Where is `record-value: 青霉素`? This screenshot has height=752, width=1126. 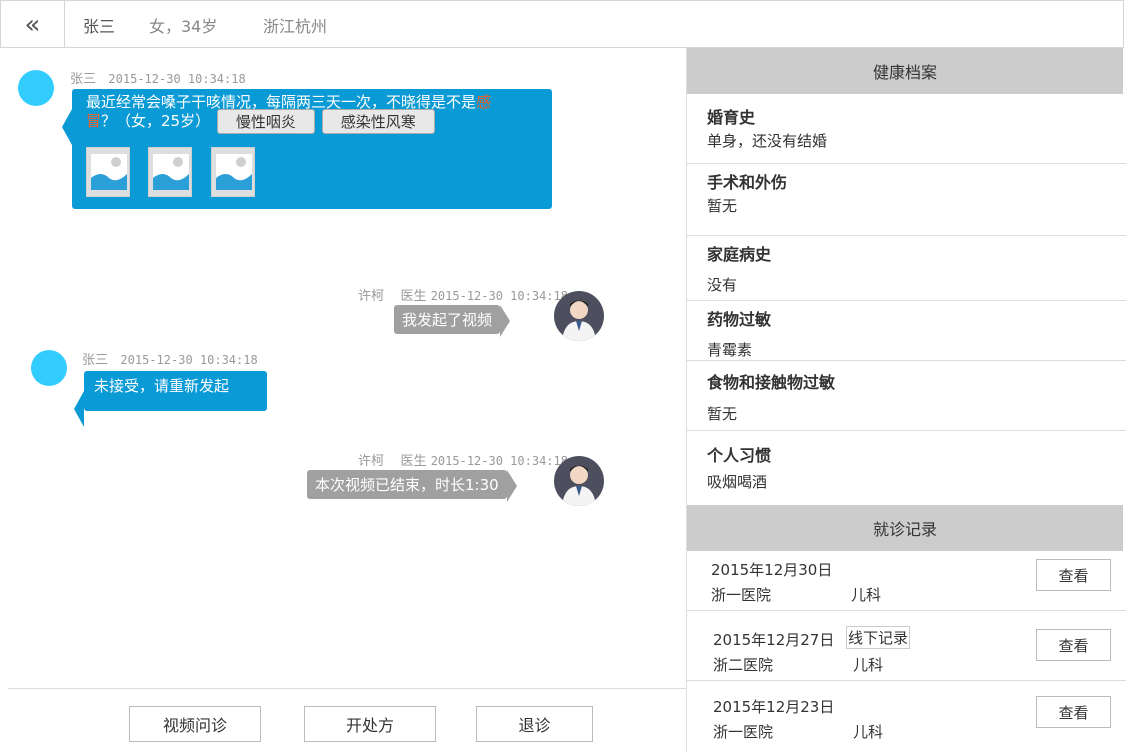
record-value: 青霉素 is located at coordinates (730, 350).